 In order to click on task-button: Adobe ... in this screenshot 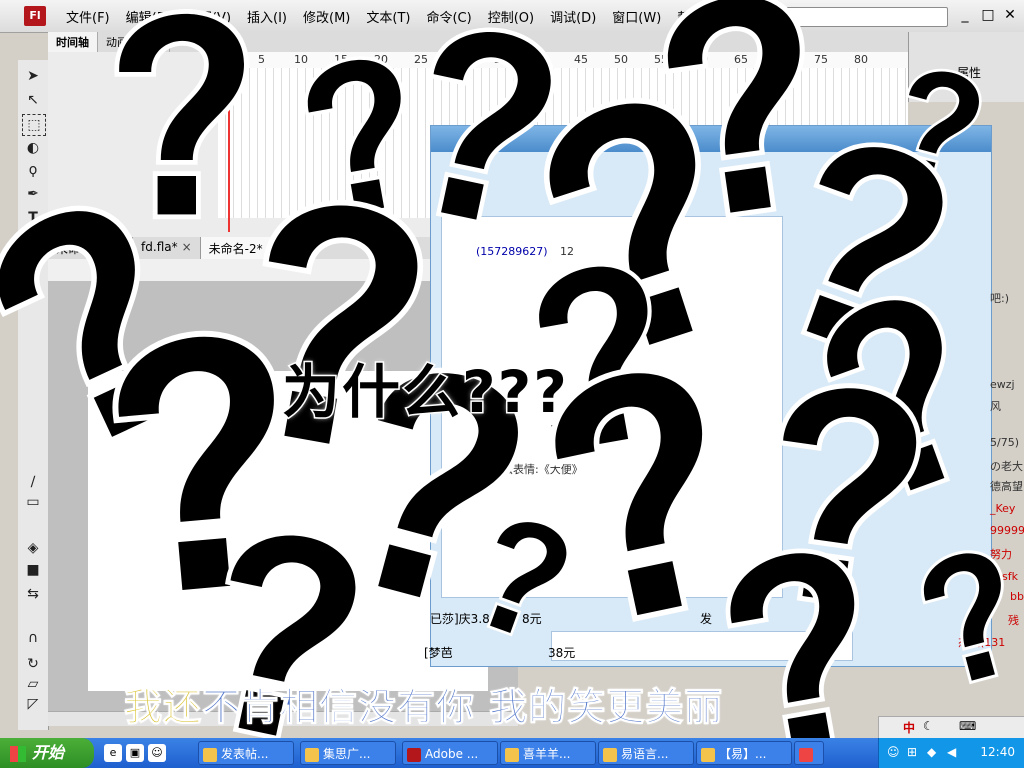, I will do `click(450, 753)`.